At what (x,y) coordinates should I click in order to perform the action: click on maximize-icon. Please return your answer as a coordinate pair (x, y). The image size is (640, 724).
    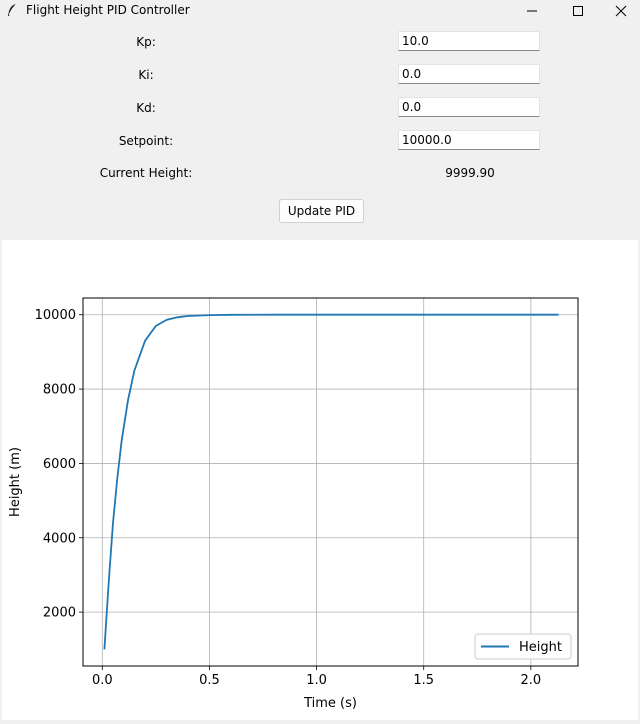
    Looking at the image, I should click on (578, 11).